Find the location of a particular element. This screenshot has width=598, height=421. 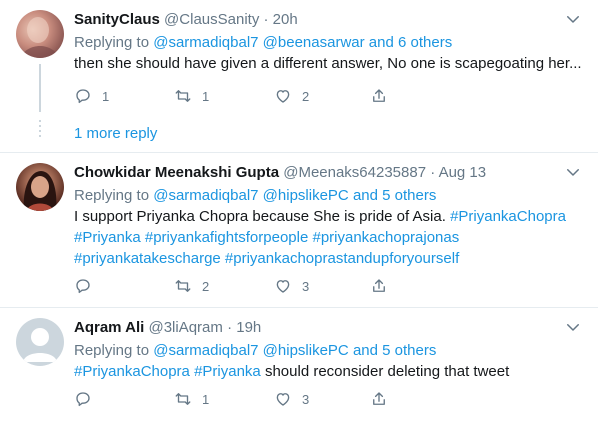

timestamp: 19h is located at coordinates (248, 327).